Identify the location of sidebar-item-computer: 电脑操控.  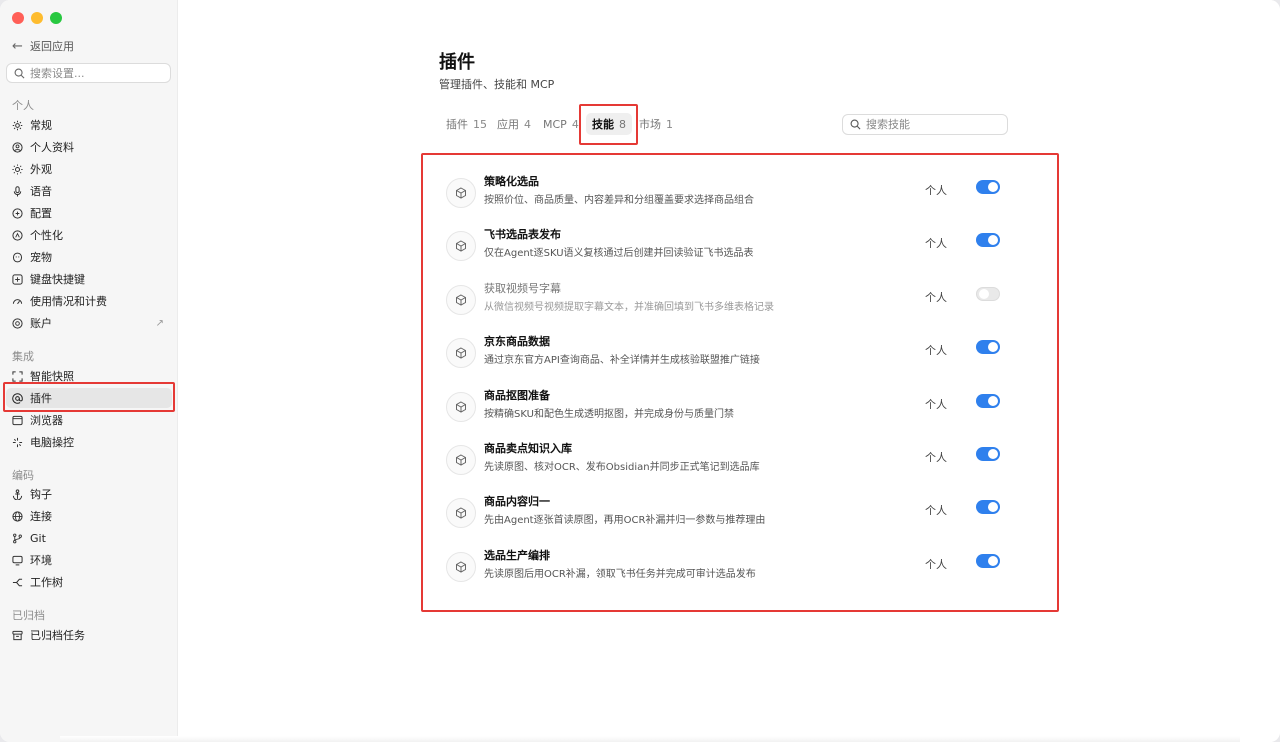
(89, 442).